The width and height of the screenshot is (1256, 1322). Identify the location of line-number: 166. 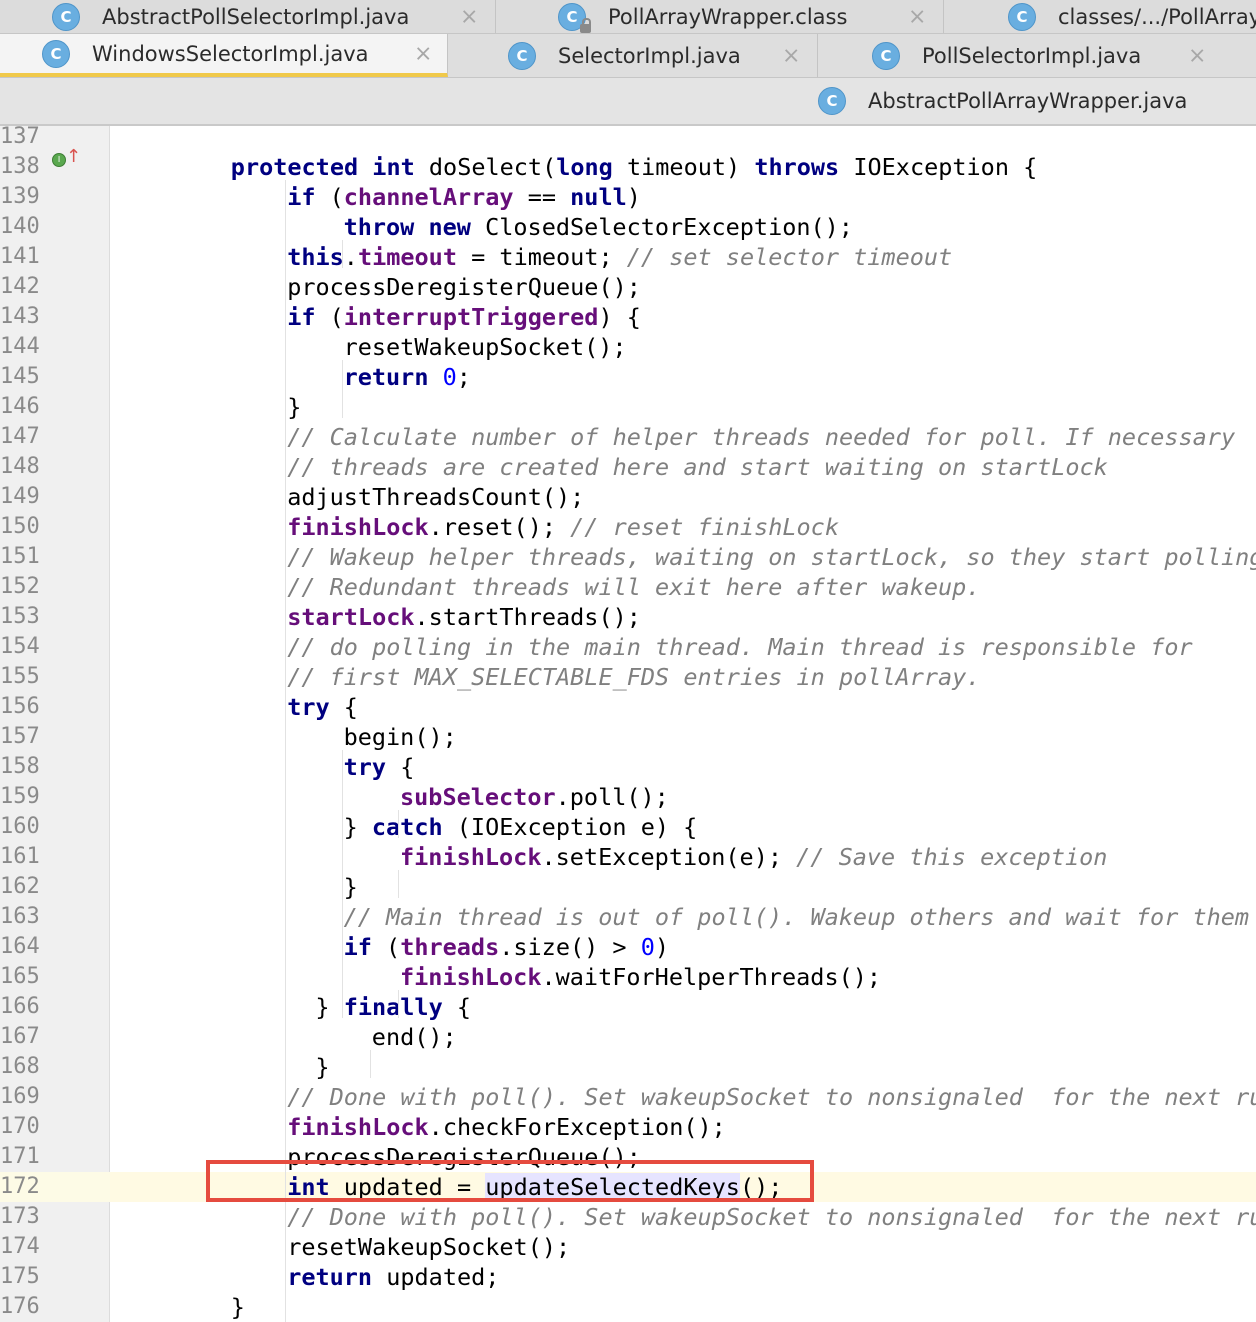
(20, 1006).